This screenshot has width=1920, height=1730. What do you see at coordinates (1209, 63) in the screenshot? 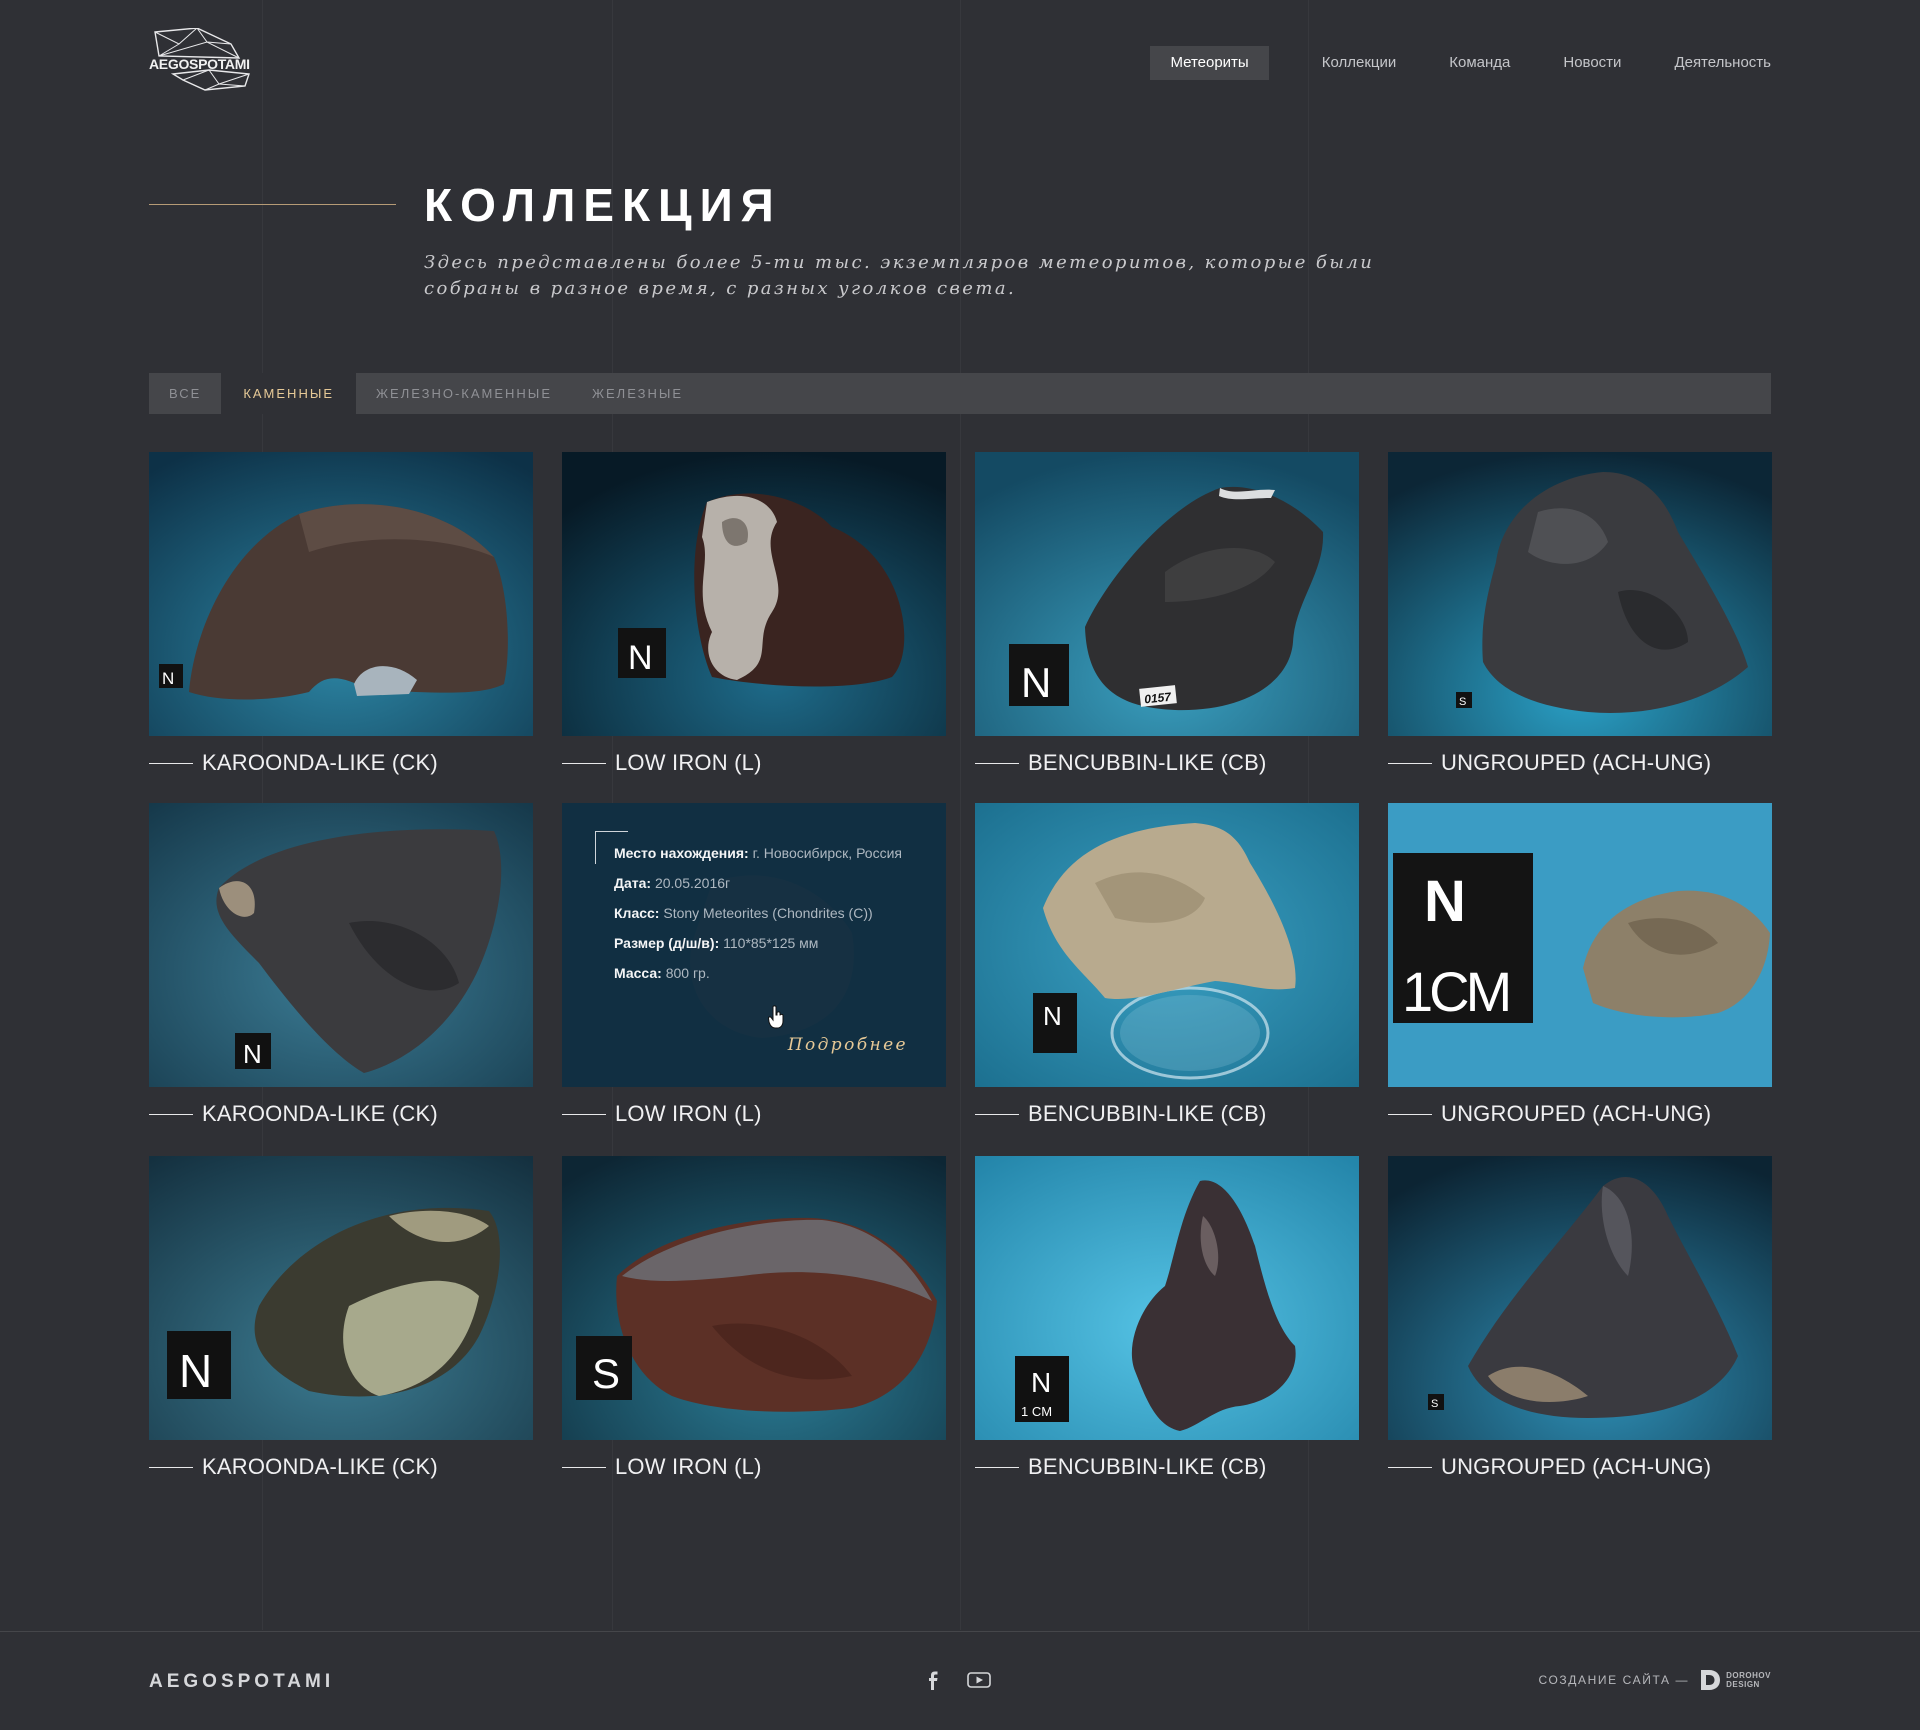
I see `nav-item-meteorites: Метеориты` at bounding box center [1209, 63].